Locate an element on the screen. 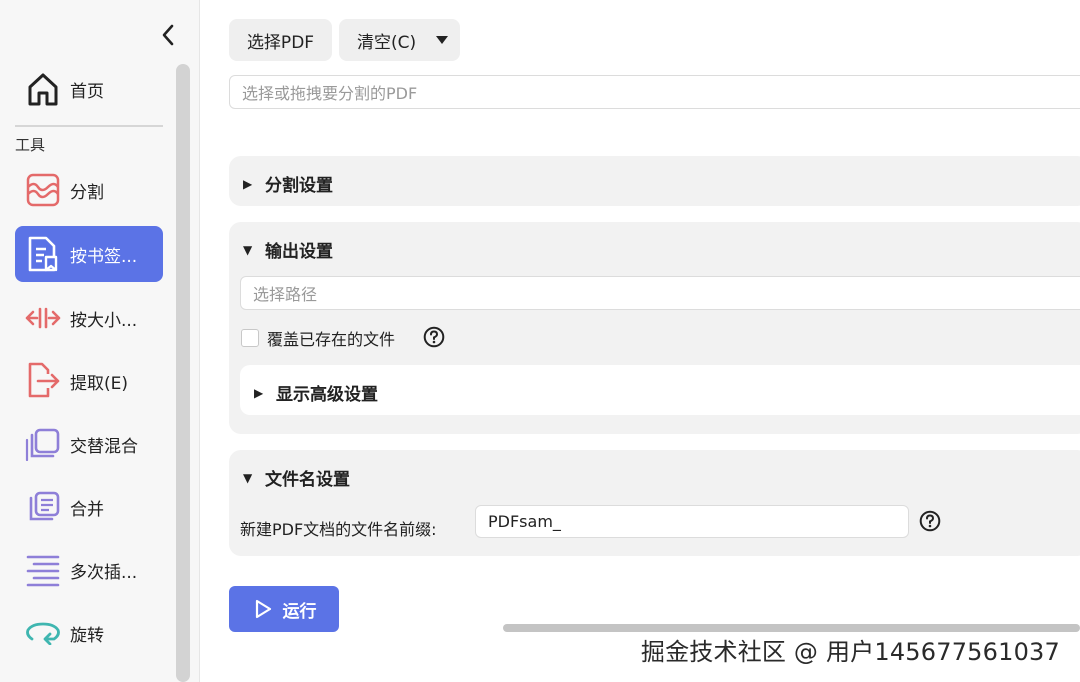 The width and height of the screenshot is (1080, 682). rotate-icon is located at coordinates (43, 633).